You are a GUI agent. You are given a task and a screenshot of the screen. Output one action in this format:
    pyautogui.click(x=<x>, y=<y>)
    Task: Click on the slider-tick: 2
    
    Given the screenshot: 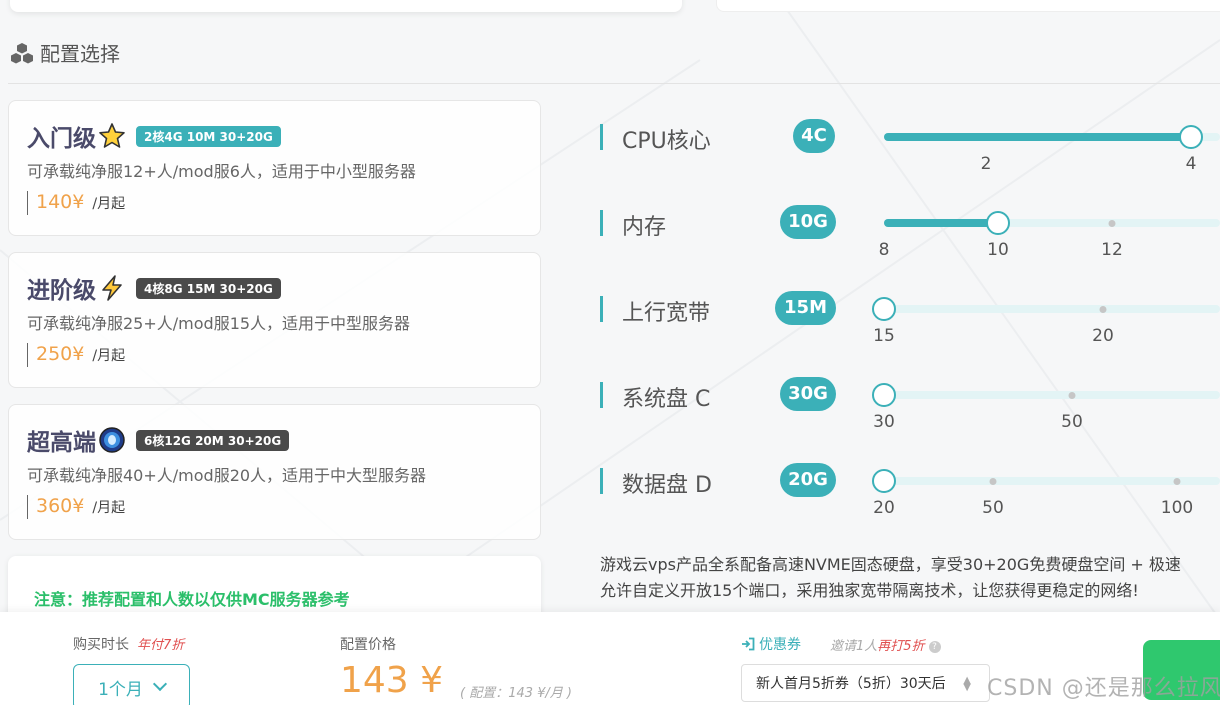 What is the action you would take?
    pyautogui.click(x=986, y=164)
    